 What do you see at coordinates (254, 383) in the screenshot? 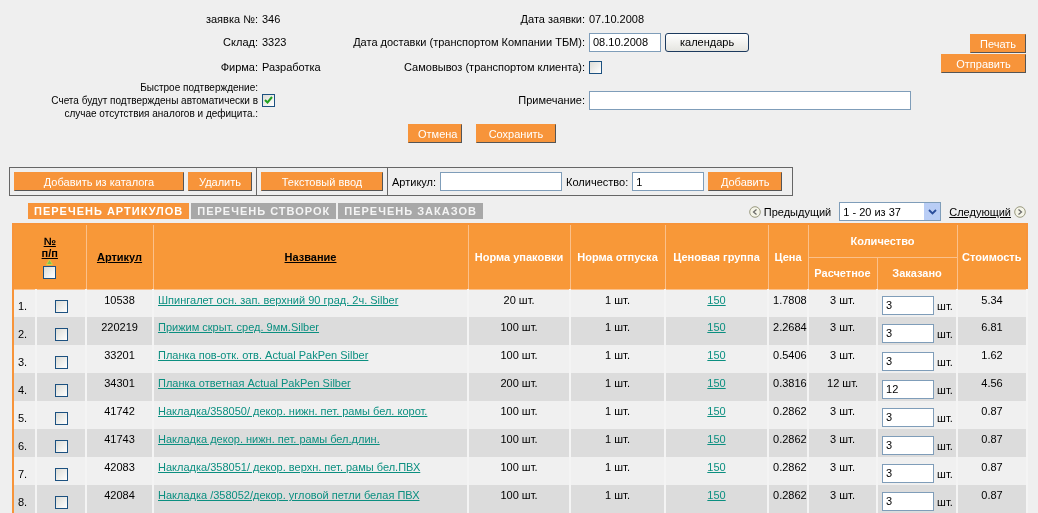
I see `product-name-link: Планка ответная Actual PakPen Silber` at bounding box center [254, 383].